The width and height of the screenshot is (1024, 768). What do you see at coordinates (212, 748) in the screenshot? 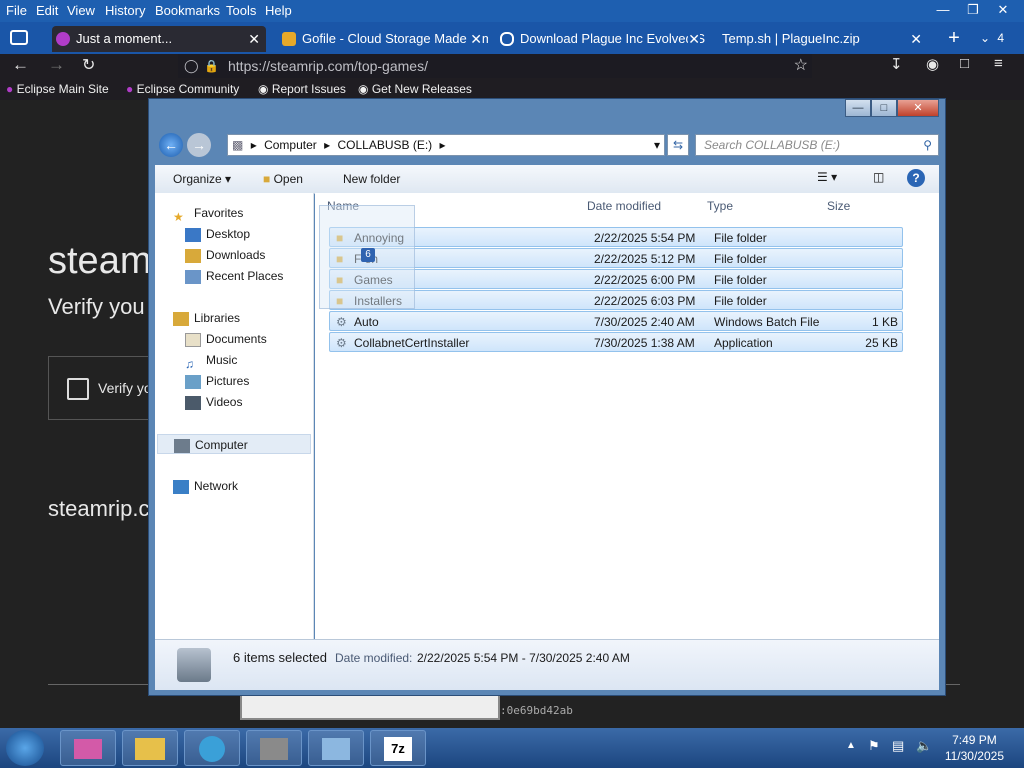
I see `ie-taskbar-icon` at bounding box center [212, 748].